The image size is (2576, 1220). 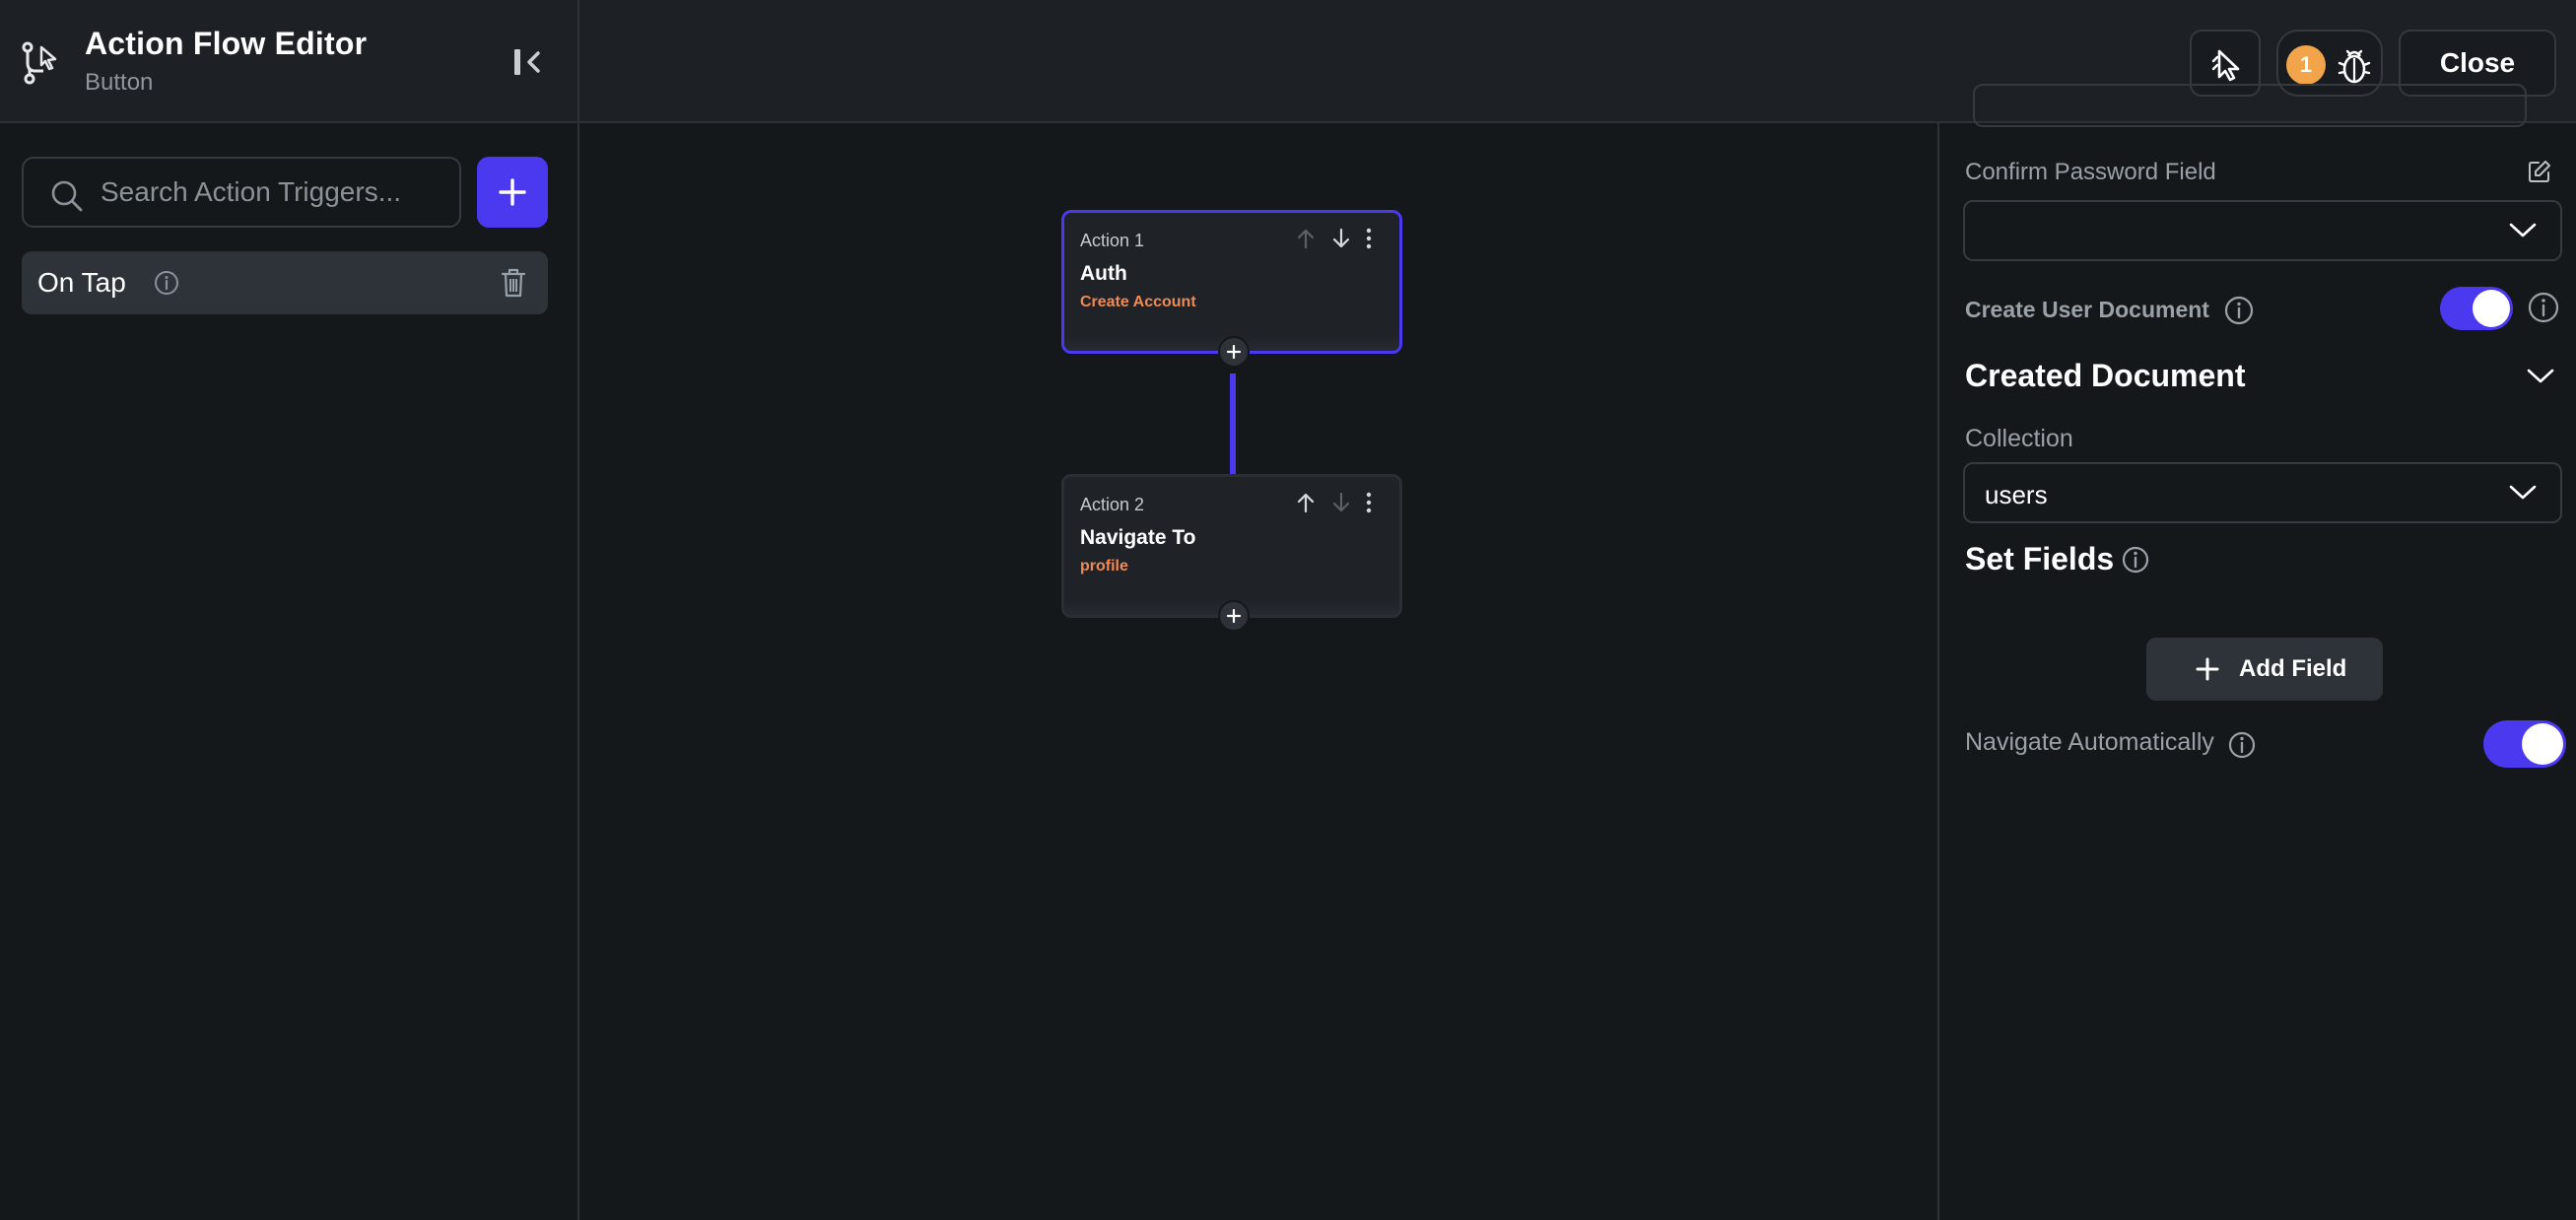 I want to click on navigate-automatically-toggle, so click(x=2524, y=744).